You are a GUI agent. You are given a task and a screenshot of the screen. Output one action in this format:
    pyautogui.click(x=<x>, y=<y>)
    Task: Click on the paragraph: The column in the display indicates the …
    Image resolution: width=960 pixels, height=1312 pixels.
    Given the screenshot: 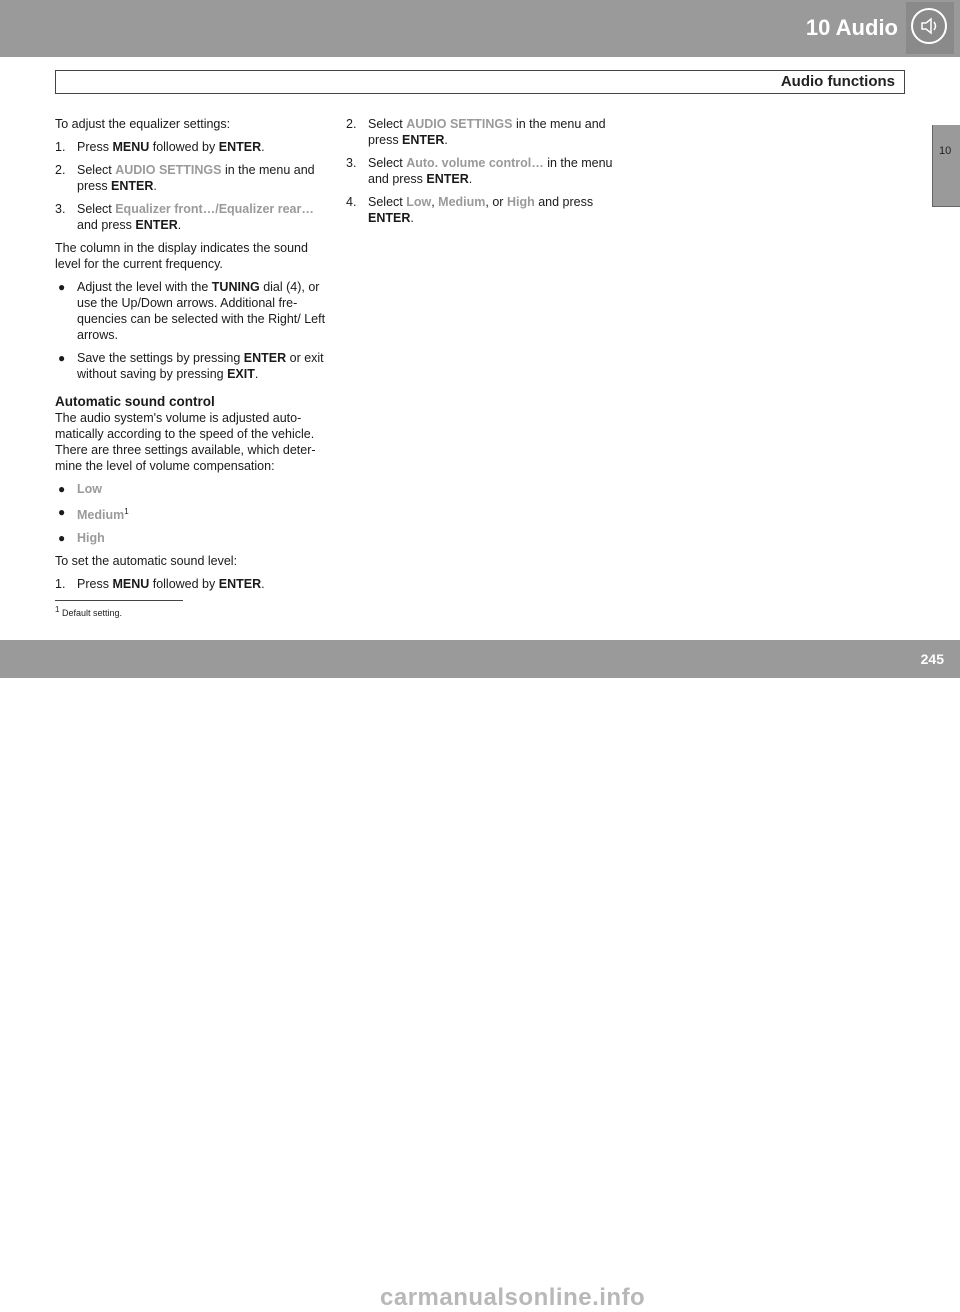 What is the action you would take?
    pyautogui.click(x=181, y=256)
    